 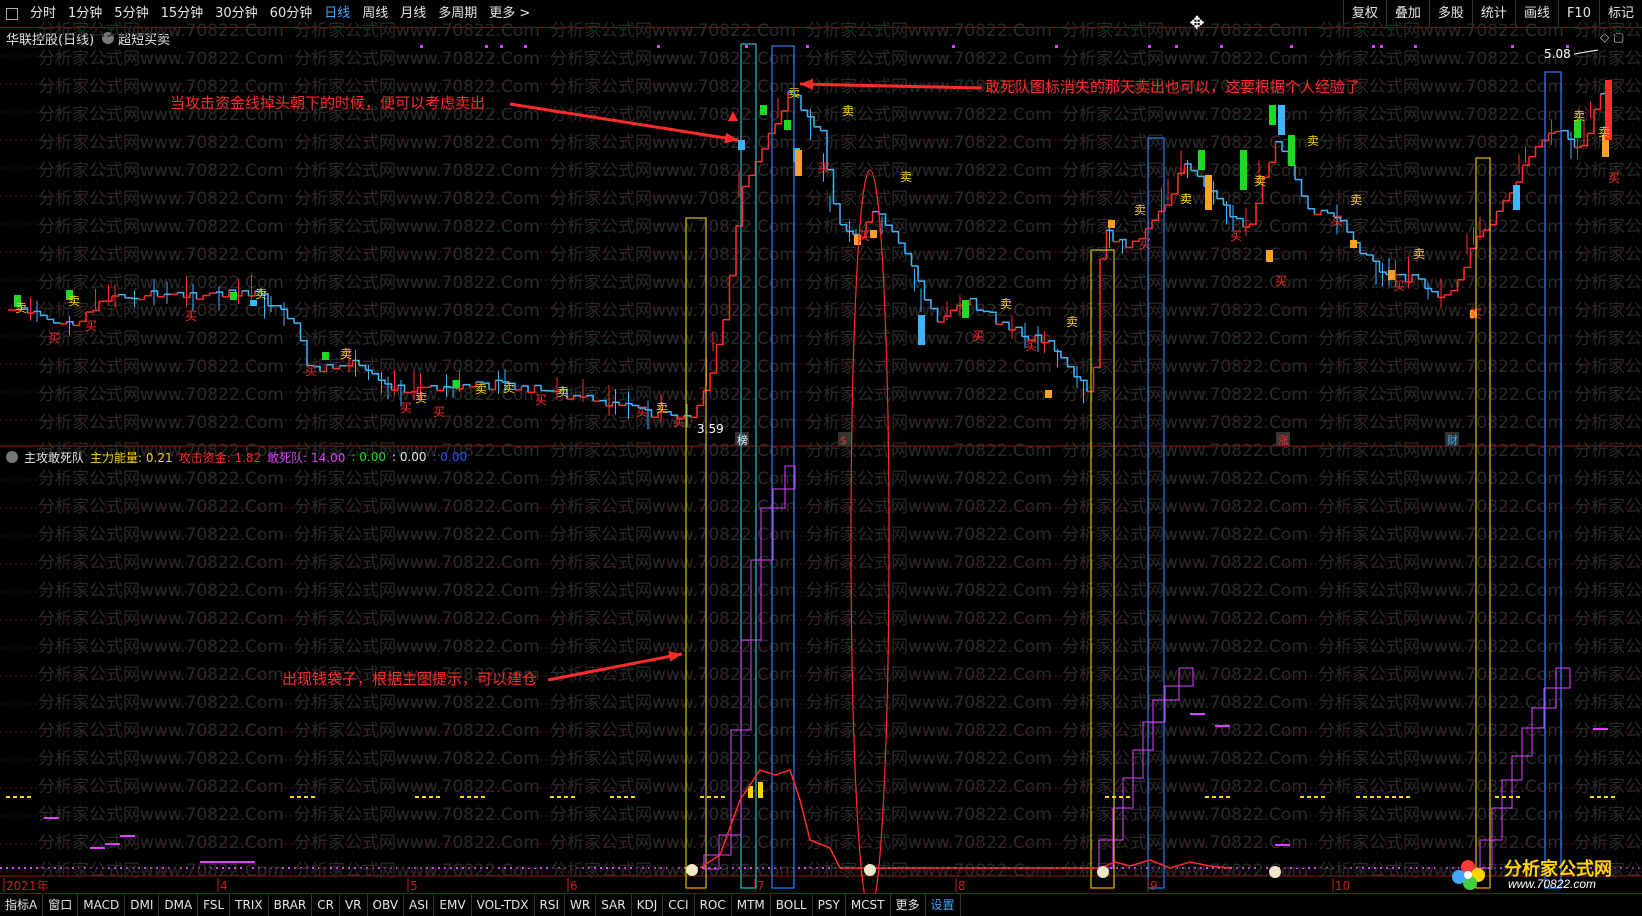 What do you see at coordinates (450, 457) in the screenshot?
I see `sub-indicator-value: : 0.00` at bounding box center [450, 457].